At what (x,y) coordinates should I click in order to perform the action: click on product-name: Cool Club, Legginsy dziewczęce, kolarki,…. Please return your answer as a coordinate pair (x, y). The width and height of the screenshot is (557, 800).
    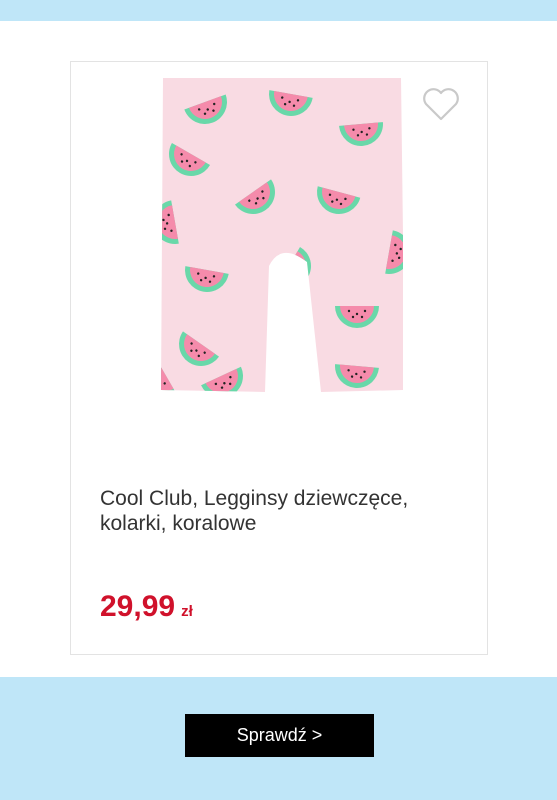
    Looking at the image, I should click on (285, 511).